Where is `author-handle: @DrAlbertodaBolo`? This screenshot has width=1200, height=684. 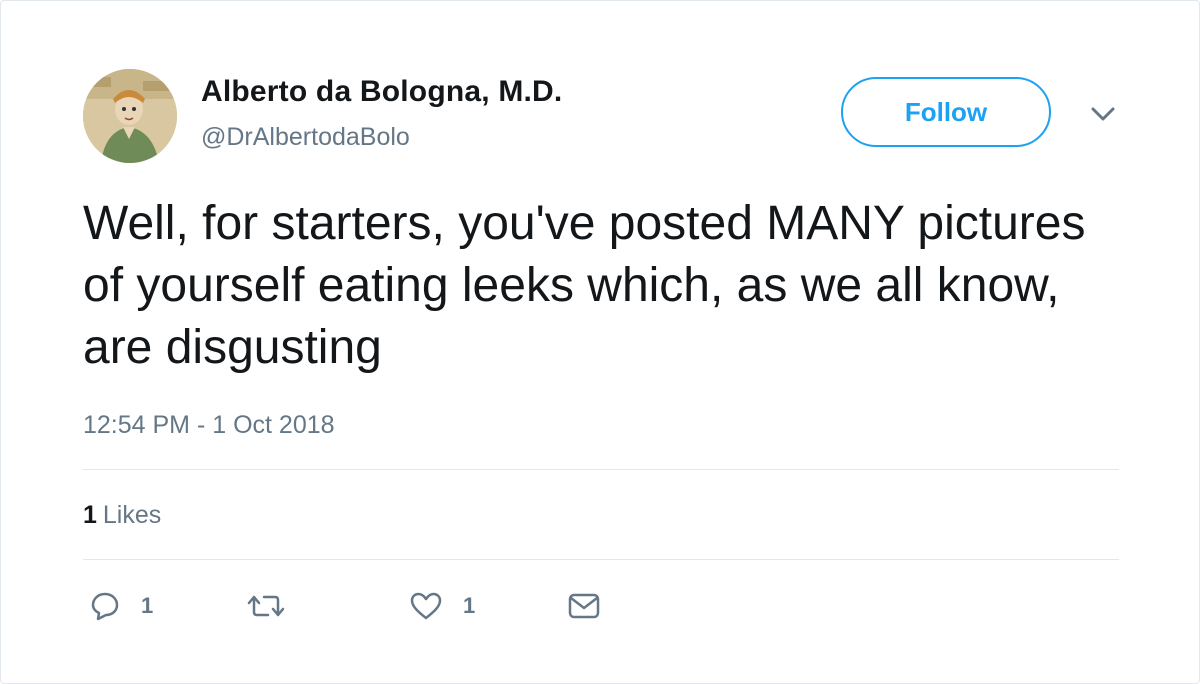 author-handle: @DrAlbertodaBolo is located at coordinates (305, 137).